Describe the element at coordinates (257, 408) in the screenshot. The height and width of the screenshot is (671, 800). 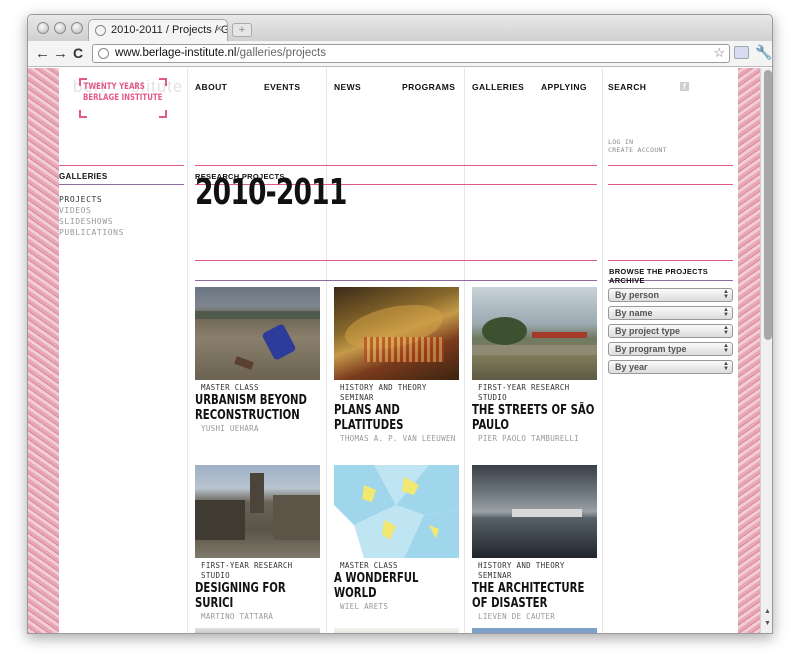
I see `project-title: URBANISM BEYOND RECONSTRUCTION` at that location.